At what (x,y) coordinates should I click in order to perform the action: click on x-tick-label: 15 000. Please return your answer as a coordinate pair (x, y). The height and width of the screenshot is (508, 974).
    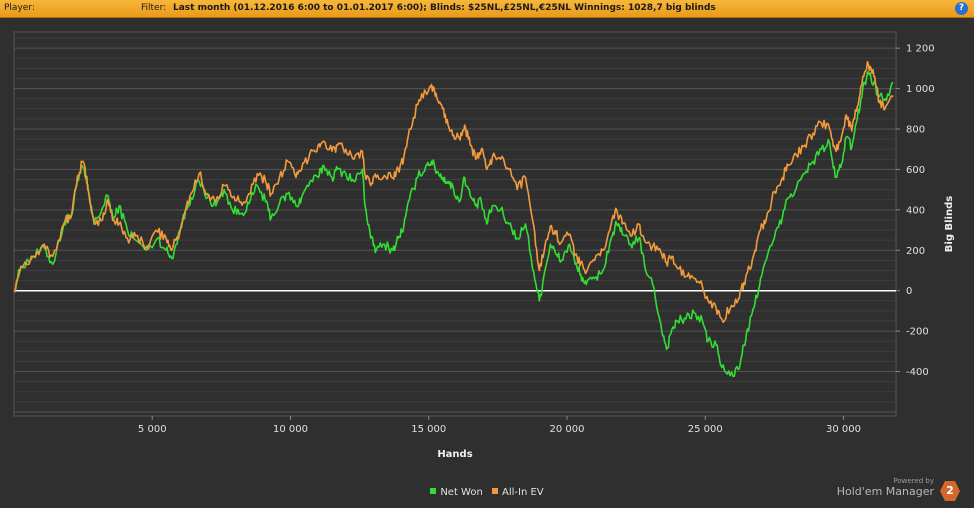
    Looking at the image, I should click on (428, 429).